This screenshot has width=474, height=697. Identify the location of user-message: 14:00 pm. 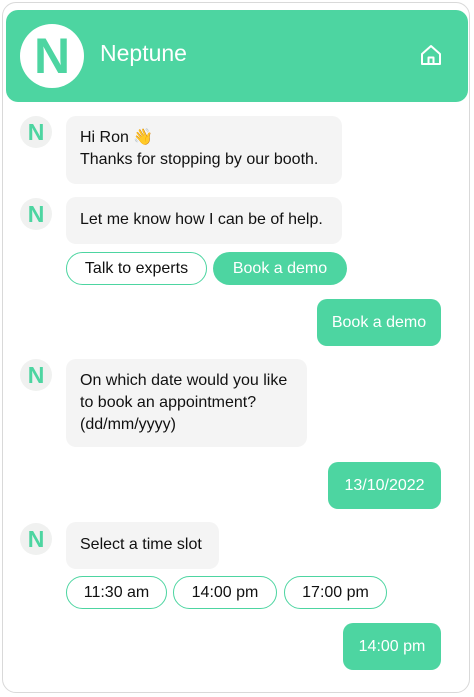
(392, 646).